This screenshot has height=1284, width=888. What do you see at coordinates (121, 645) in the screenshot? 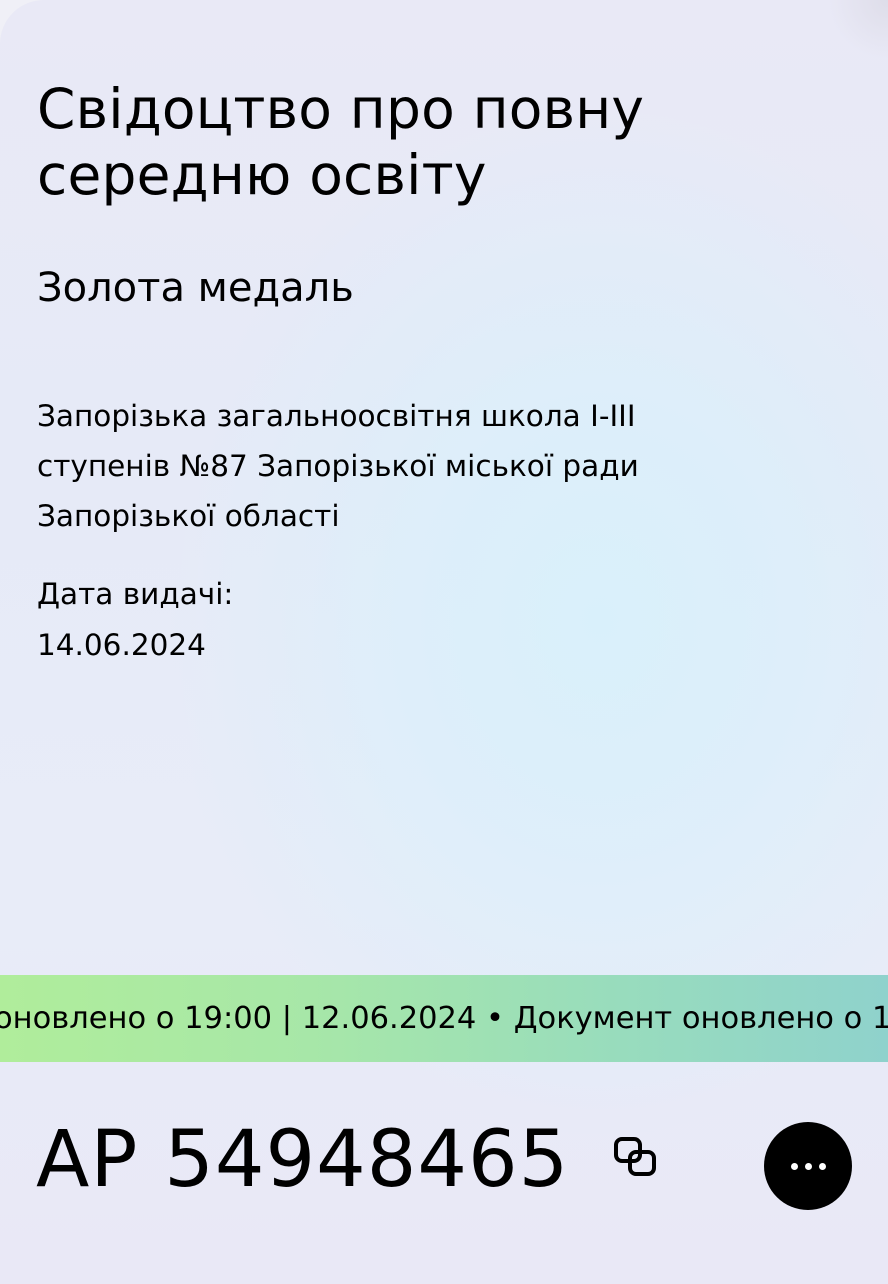
I see `issue-date-value: 14.06.2024` at bounding box center [121, 645].